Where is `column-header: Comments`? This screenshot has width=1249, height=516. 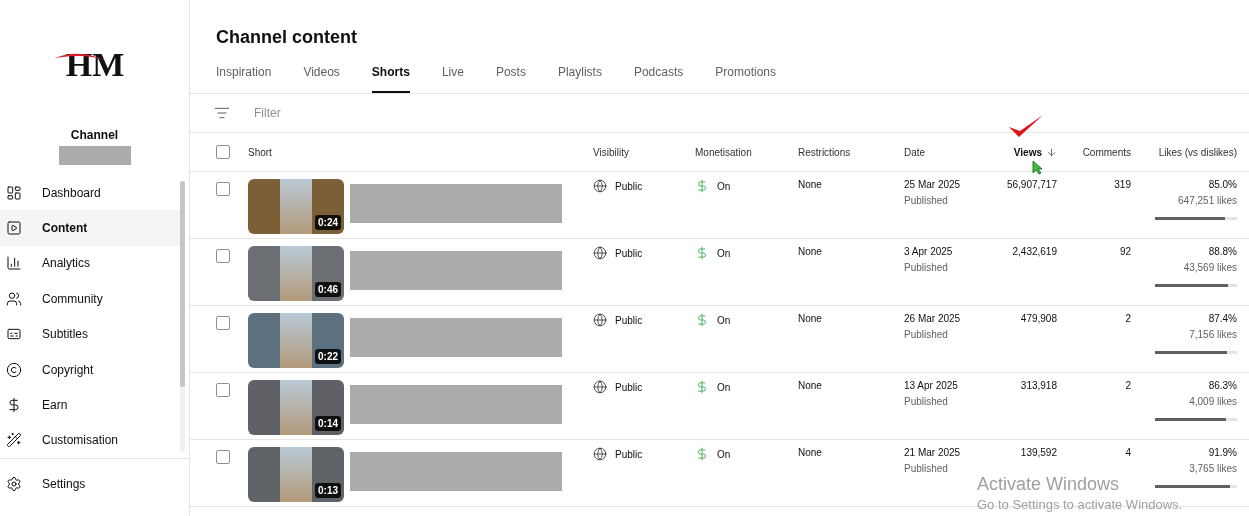 column-header: Comments is located at coordinates (1106, 152).